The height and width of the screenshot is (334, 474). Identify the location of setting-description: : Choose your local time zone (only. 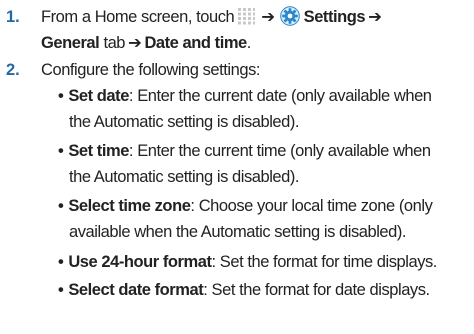
(311, 206).